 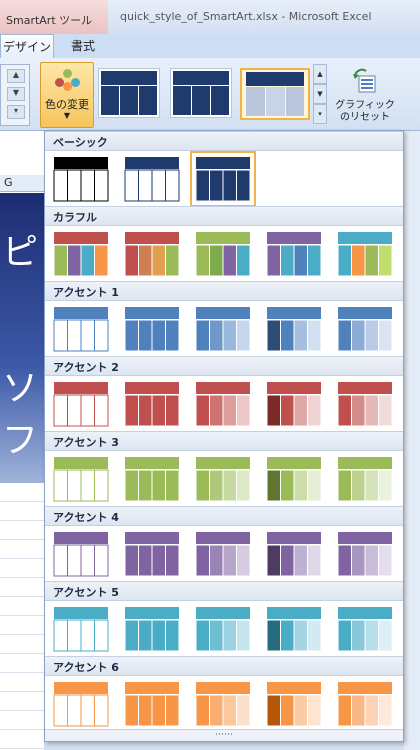 I want to click on color-option-a3-outline, so click(x=81, y=479).